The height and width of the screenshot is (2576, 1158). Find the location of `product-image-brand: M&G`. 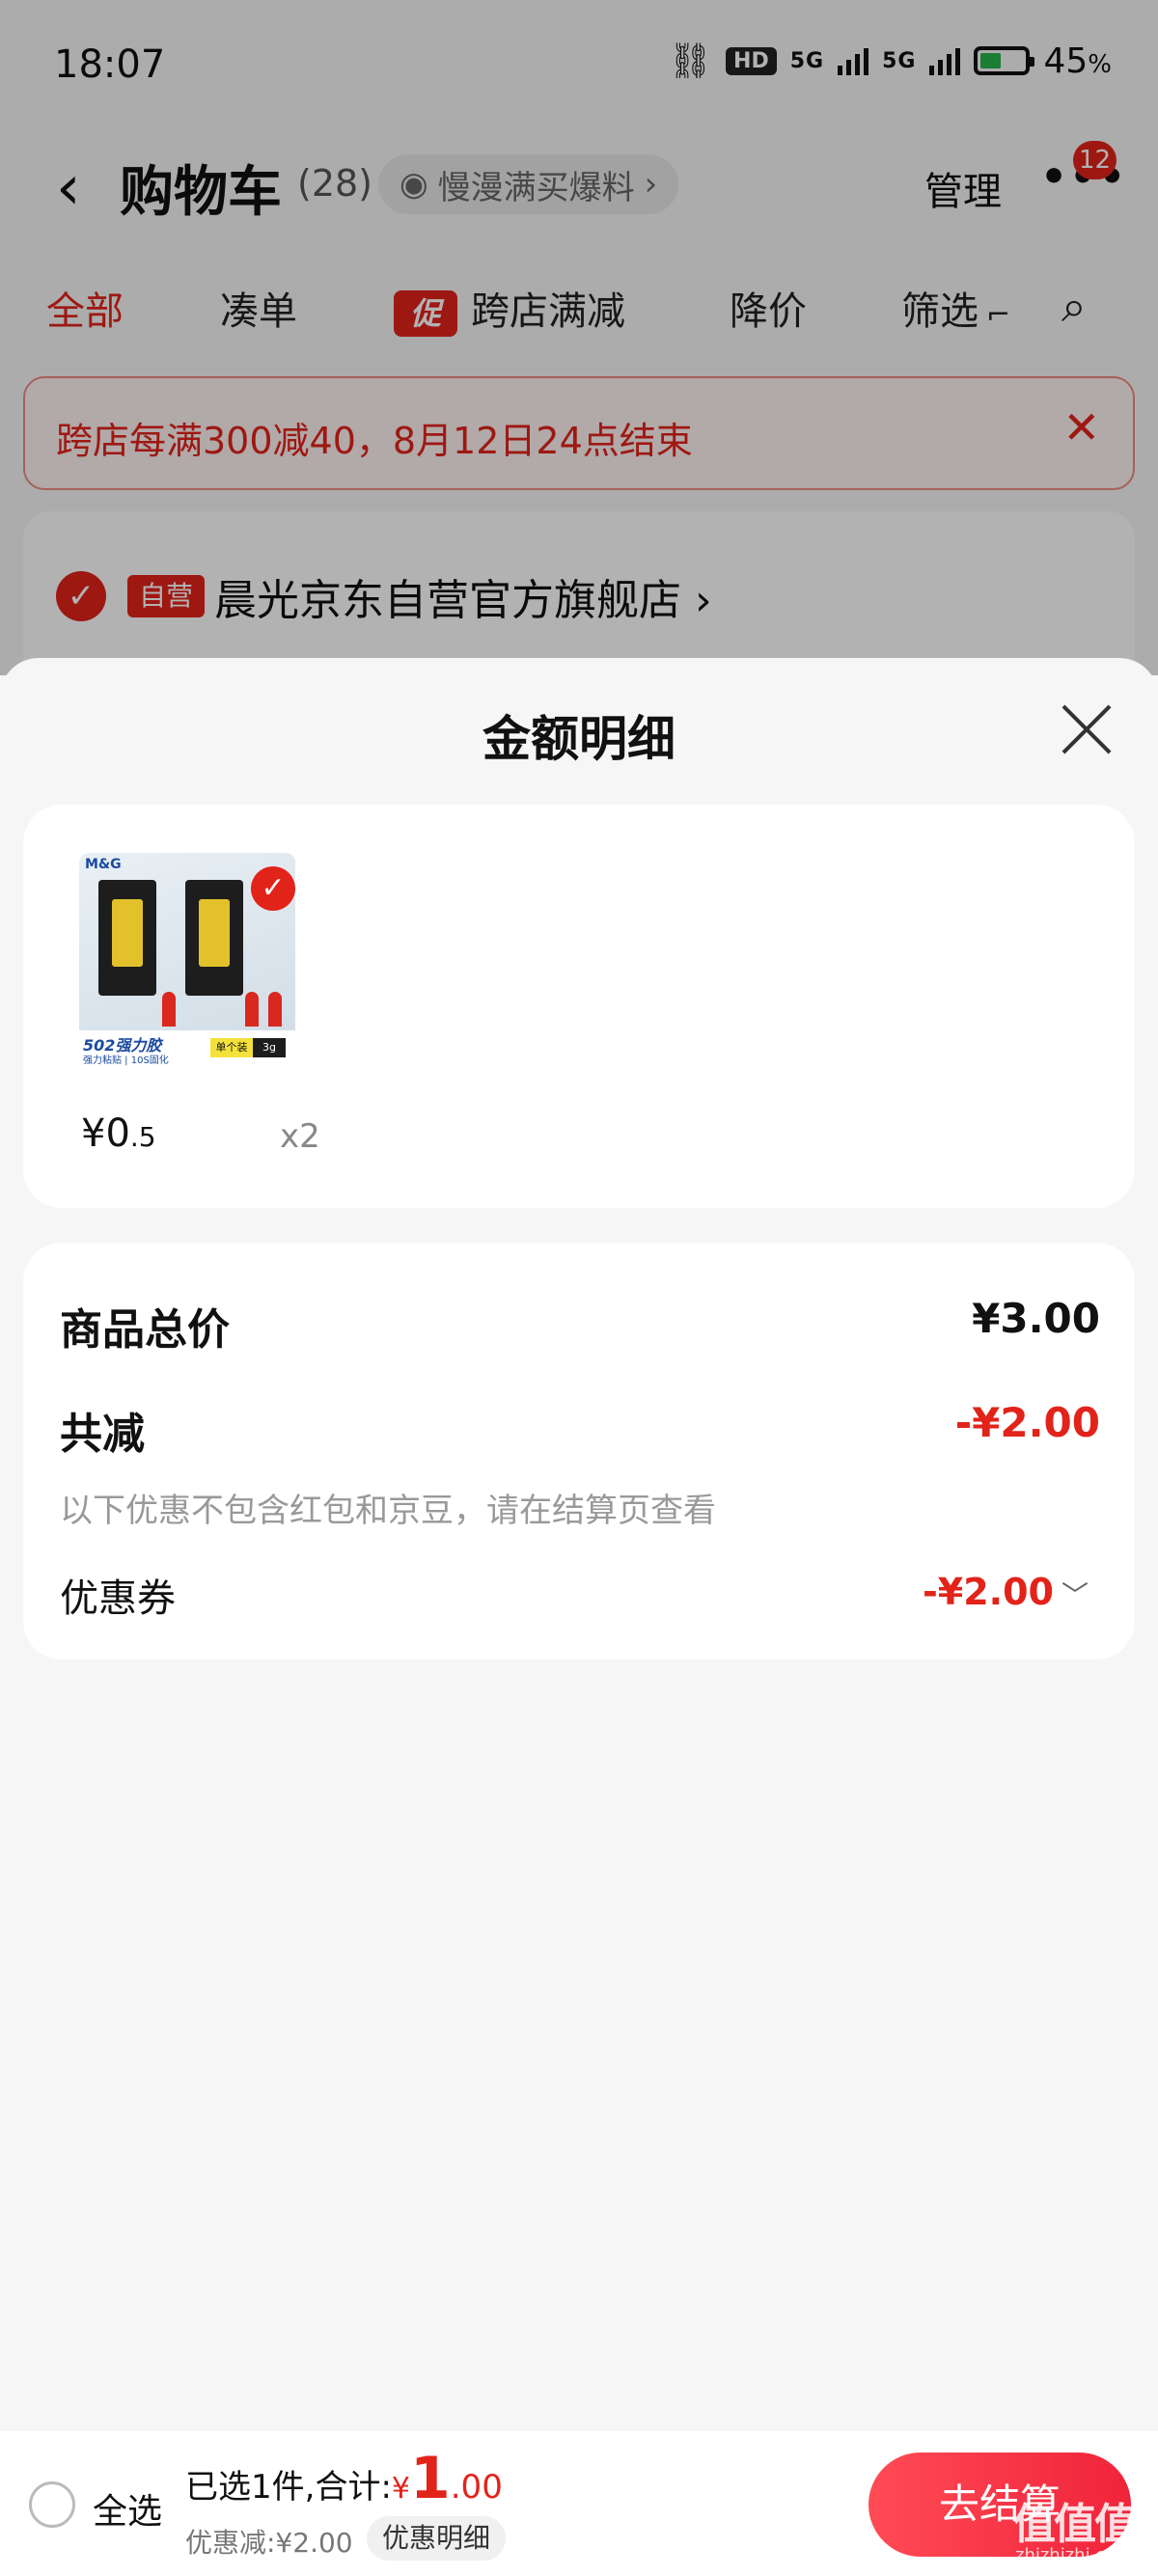

product-image-brand: M&G is located at coordinates (103, 865).